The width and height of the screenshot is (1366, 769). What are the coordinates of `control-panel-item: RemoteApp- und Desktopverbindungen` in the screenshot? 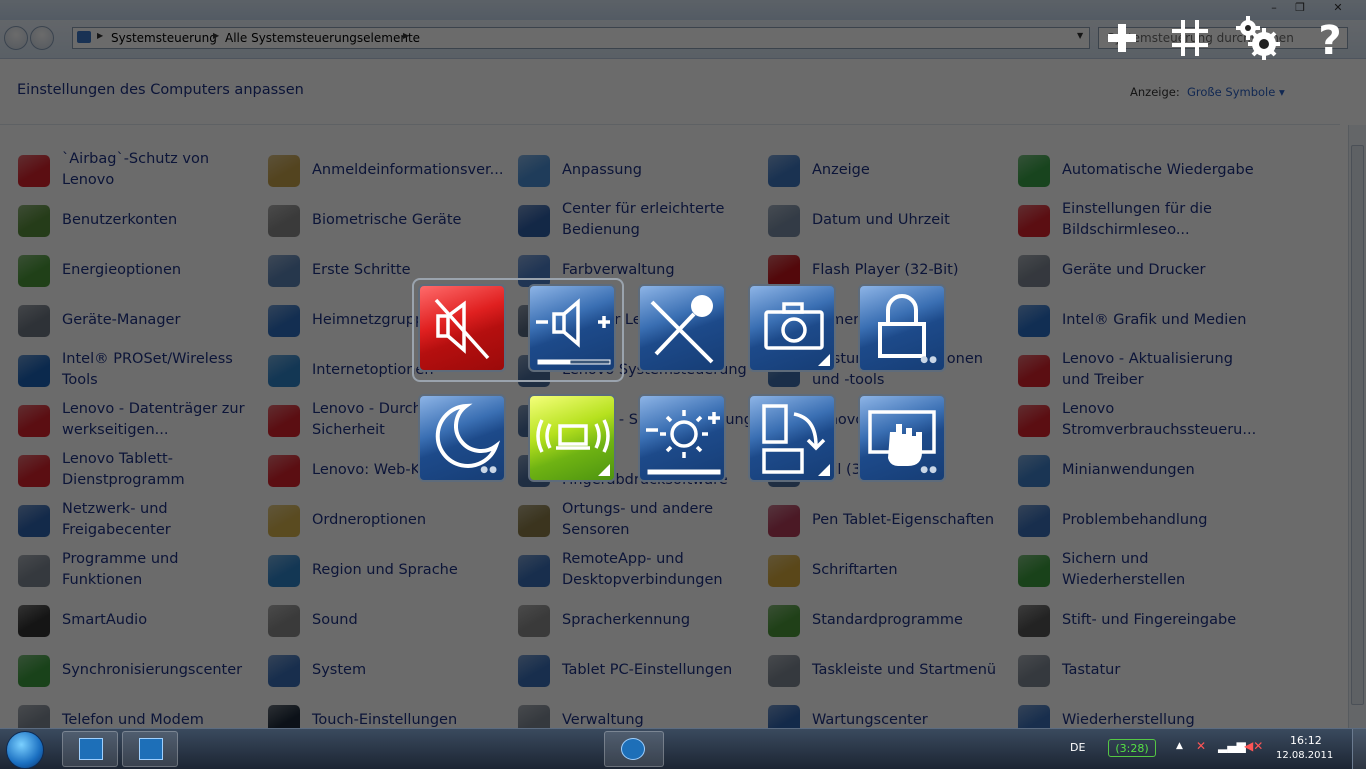 It's located at (638, 570).